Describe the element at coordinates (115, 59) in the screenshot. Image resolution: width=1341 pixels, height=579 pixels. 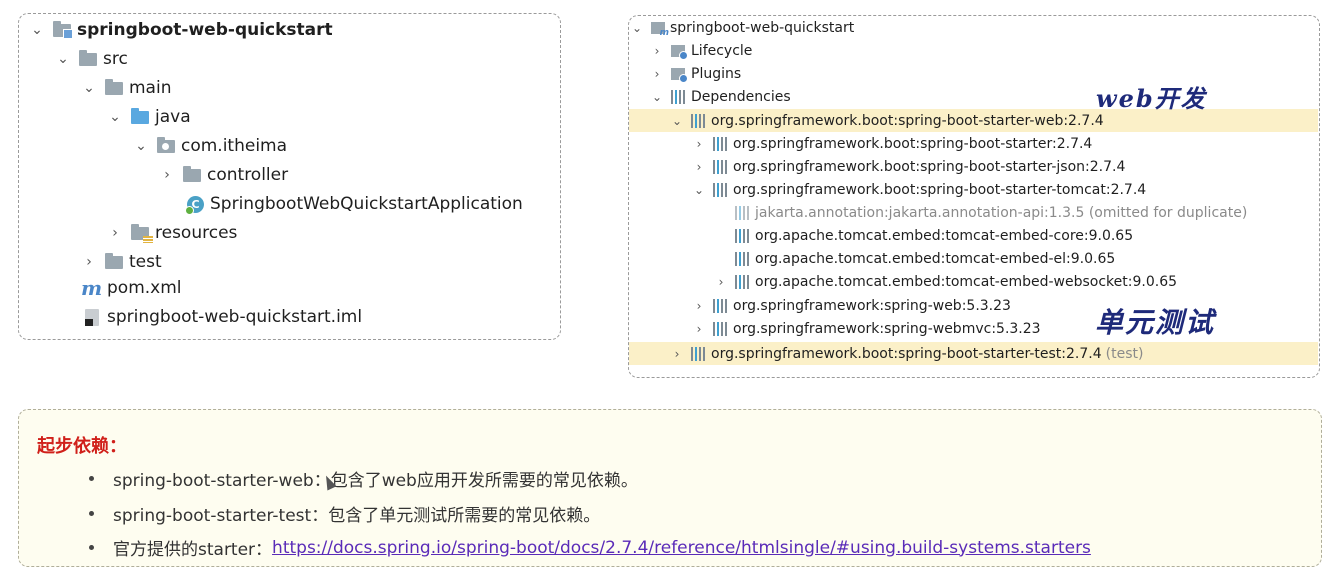
I see `tree-node-label: src` at that location.